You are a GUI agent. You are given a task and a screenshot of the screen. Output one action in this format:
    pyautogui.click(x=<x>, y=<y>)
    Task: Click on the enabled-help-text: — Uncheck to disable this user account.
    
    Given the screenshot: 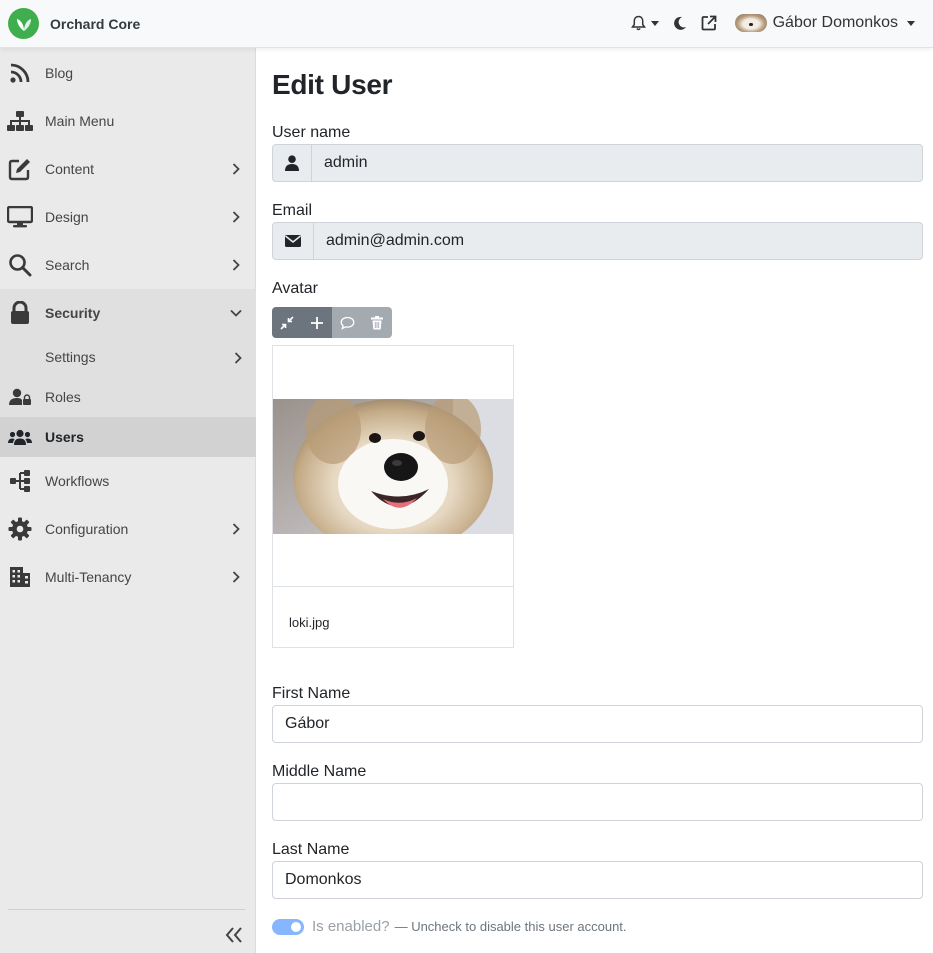 What is the action you would take?
    pyautogui.click(x=510, y=926)
    